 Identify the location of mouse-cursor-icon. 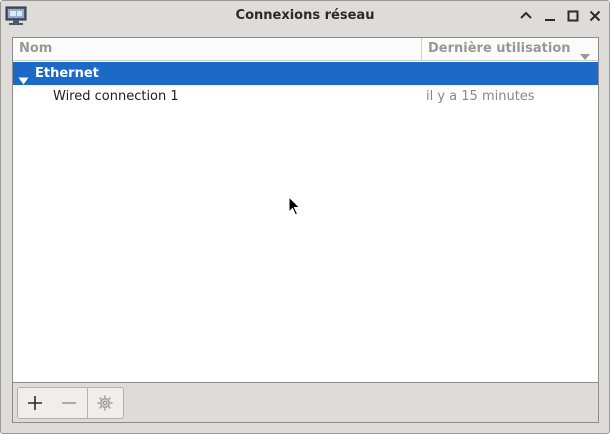
(294, 206).